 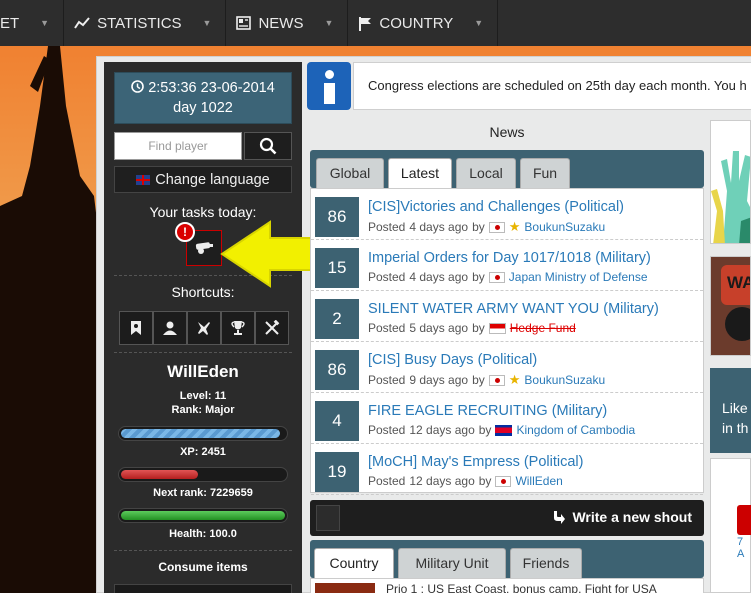 I want to click on tab-friends: Friends, so click(x=546, y=563).